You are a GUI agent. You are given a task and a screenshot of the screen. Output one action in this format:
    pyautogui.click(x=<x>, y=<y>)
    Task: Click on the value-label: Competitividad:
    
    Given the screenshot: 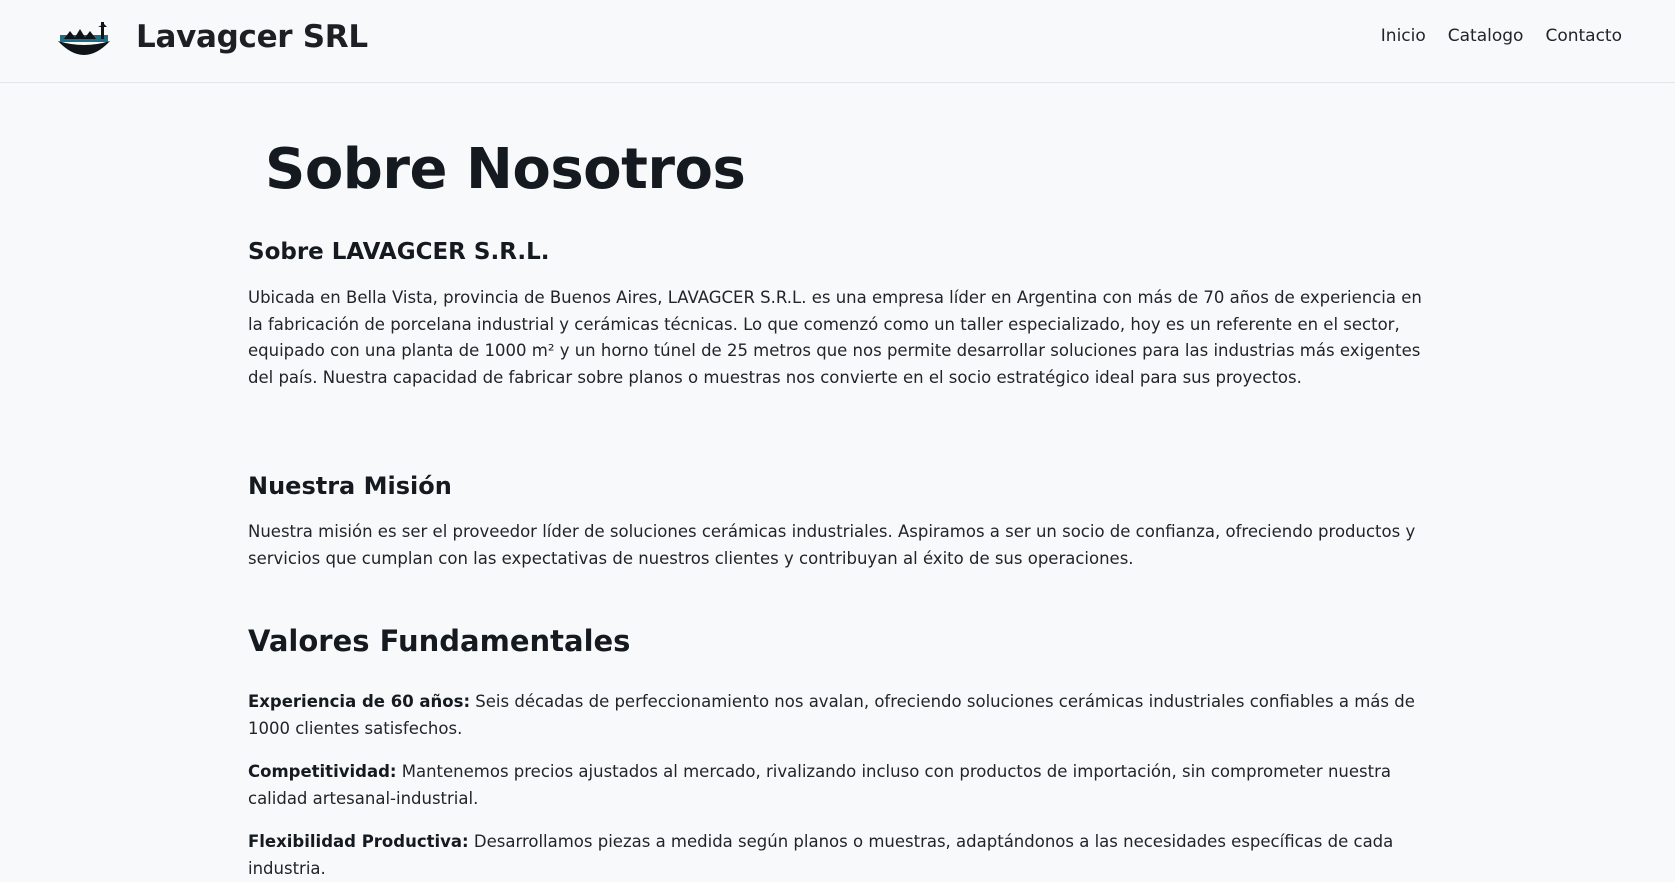 What is the action you would take?
    pyautogui.click(x=322, y=771)
    